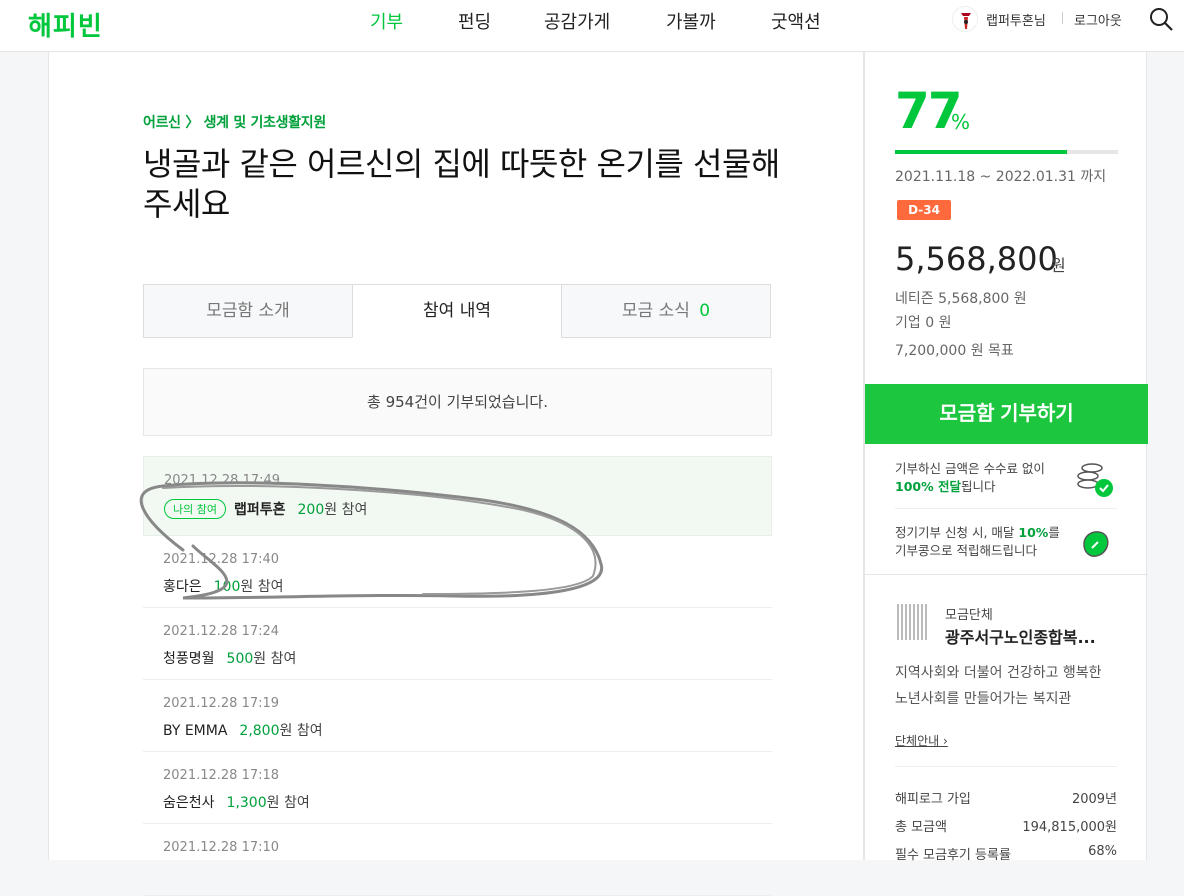  Describe the element at coordinates (970, 468) in the screenshot. I see `fee-info-text: 기부하신 금액은 수수료 없이` at that location.